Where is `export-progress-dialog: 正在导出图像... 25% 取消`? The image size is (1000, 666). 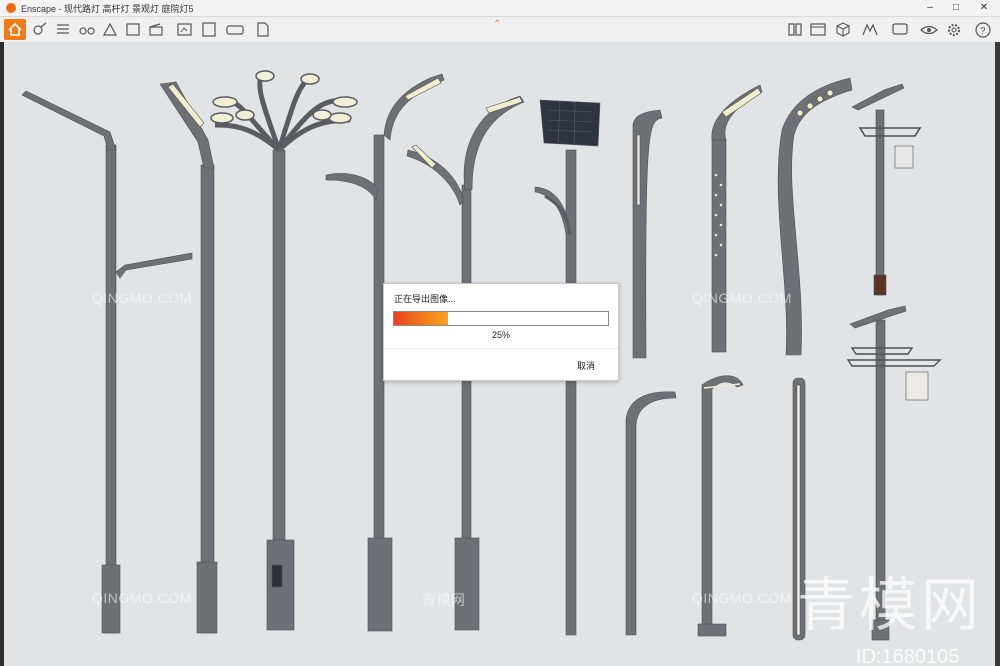
export-progress-dialog: 正在导出图像... 25% 取消 is located at coordinates (501, 332).